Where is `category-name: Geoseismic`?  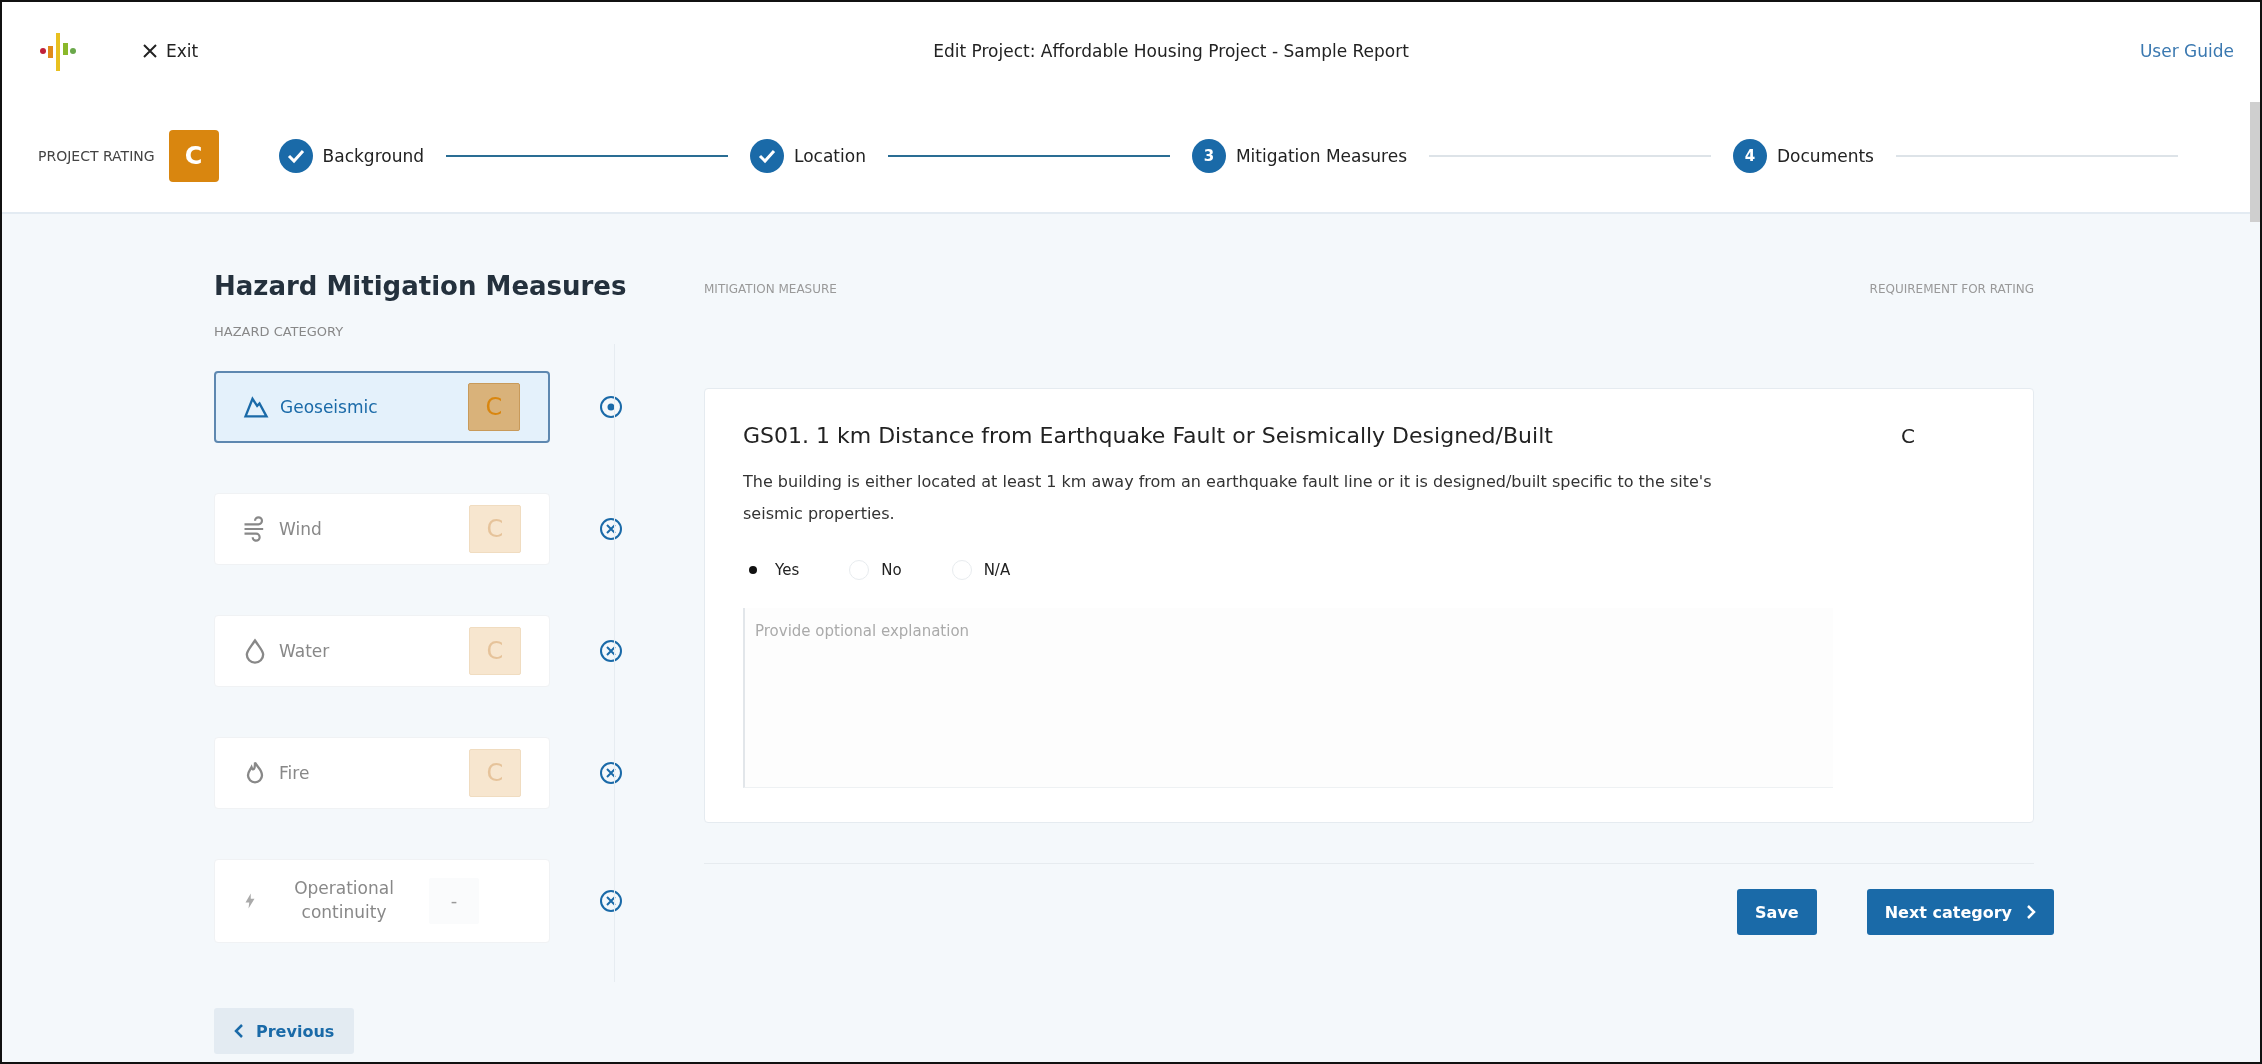 category-name: Geoseismic is located at coordinates (329, 406).